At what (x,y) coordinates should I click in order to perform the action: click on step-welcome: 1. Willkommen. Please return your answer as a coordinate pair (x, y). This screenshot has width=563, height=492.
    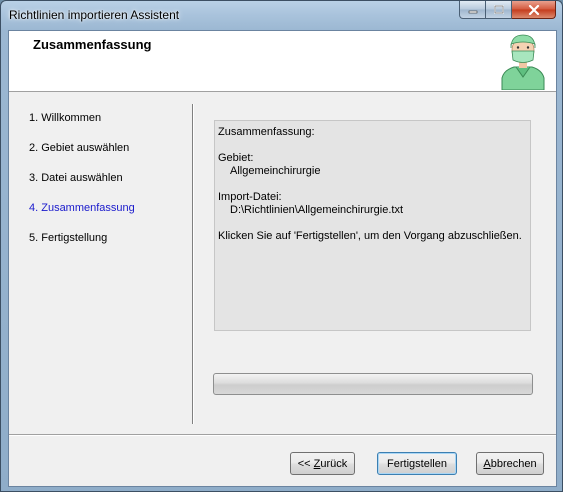
    Looking at the image, I should click on (65, 118).